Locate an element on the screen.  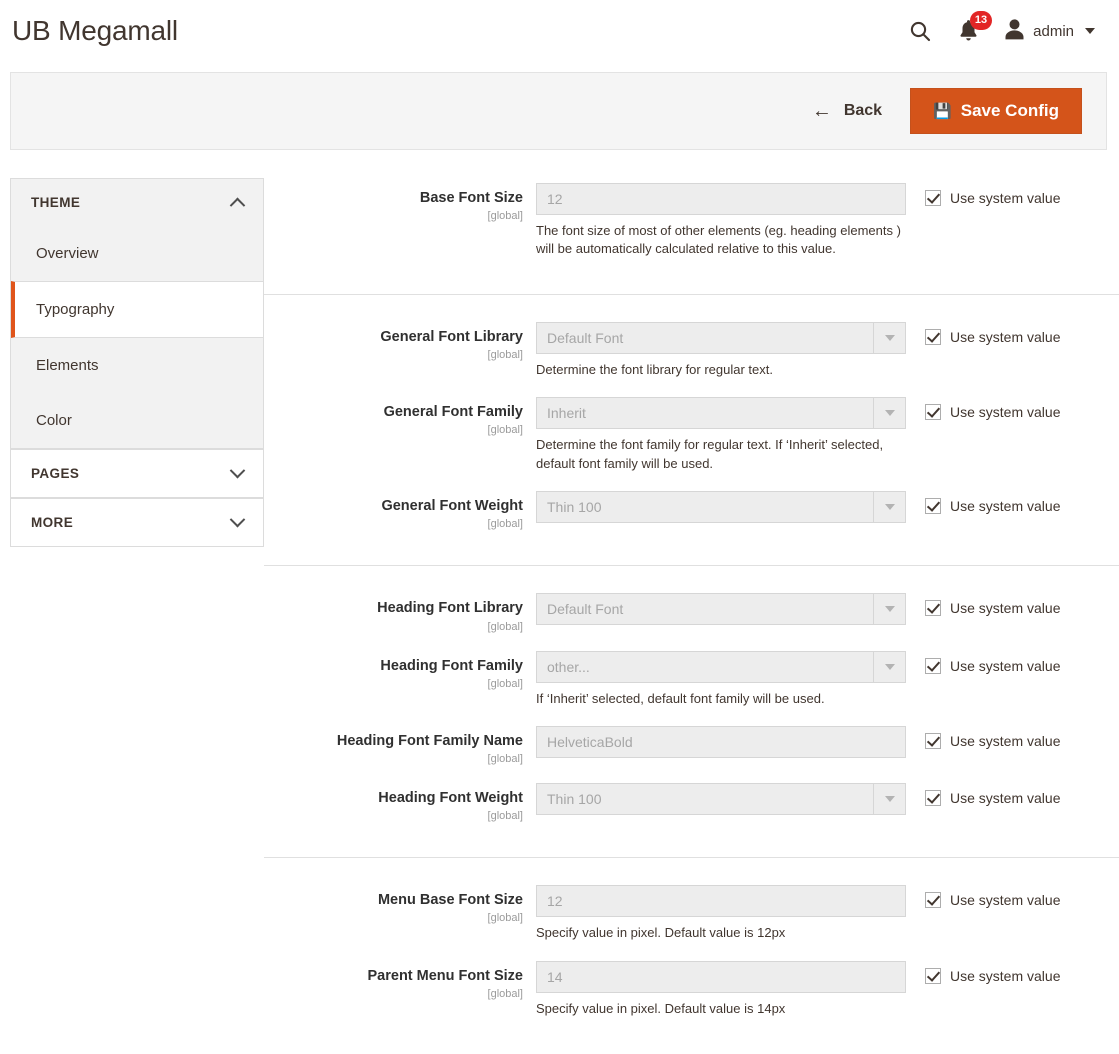
field-label: Heading Font Weight is located at coordinates (450, 798).